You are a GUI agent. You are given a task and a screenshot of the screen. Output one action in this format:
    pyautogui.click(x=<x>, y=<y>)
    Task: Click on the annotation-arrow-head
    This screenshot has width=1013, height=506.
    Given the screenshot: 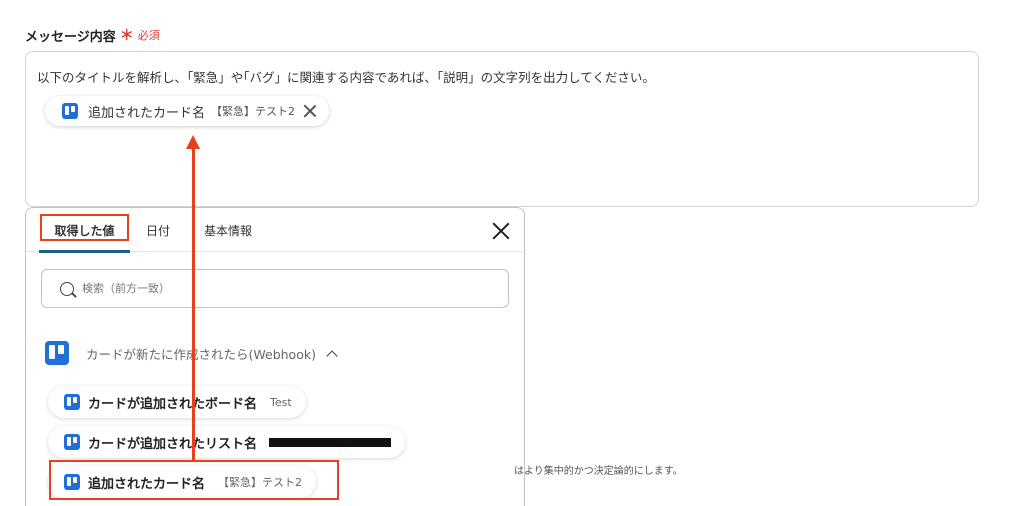 What is the action you would take?
    pyautogui.click(x=193, y=142)
    